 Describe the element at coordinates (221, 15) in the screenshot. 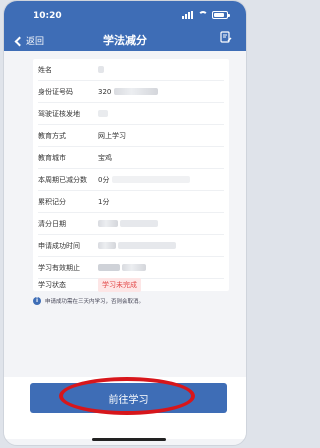

I see `battery-icon` at that location.